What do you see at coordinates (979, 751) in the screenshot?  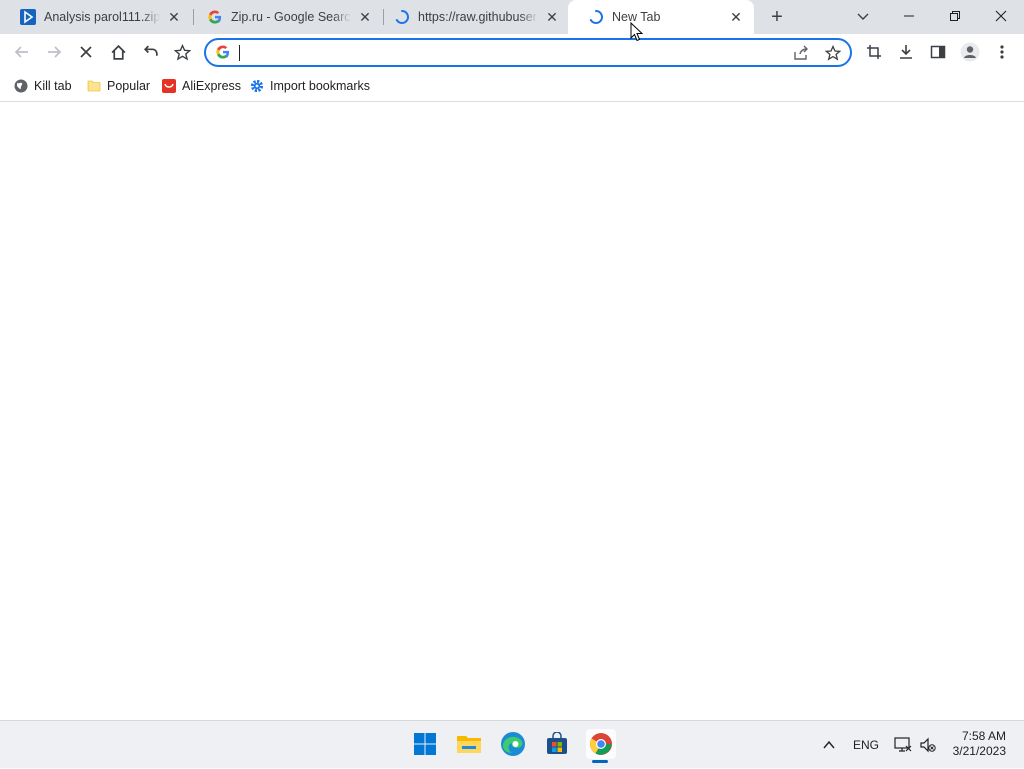 I see `clock-date: 3/21/2023` at bounding box center [979, 751].